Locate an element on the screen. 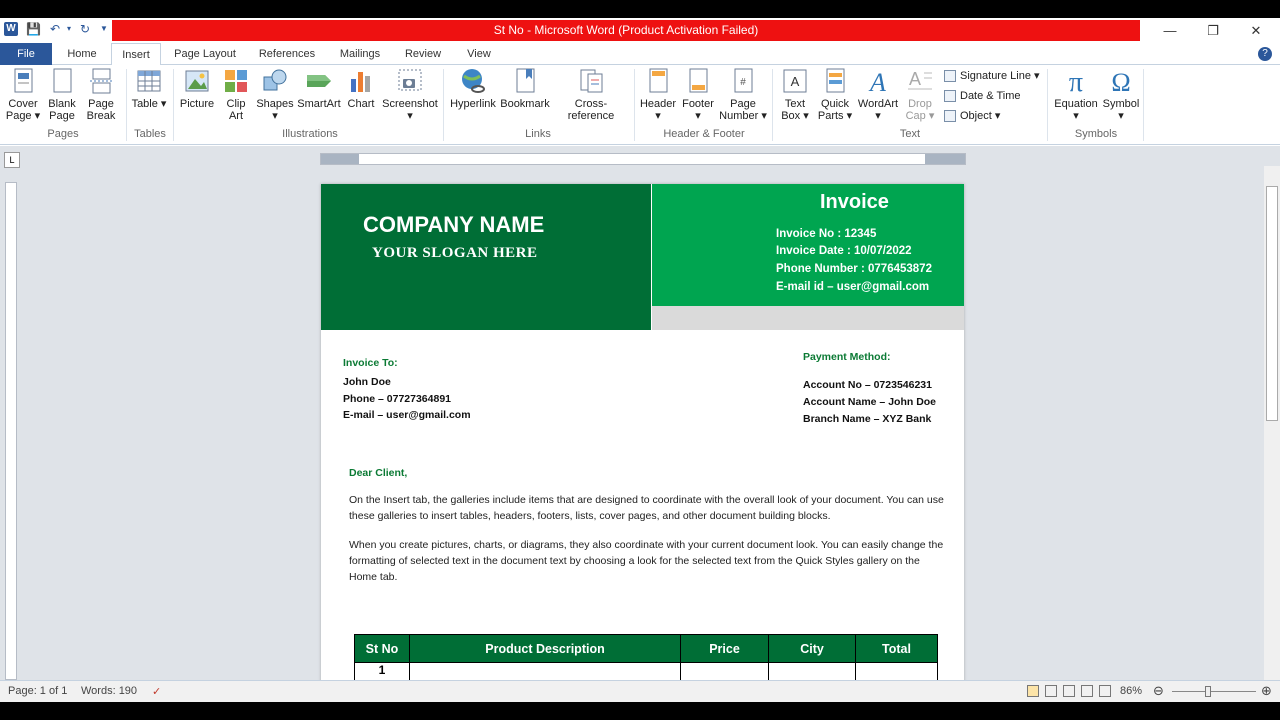 This screenshot has height=720, width=1280. tab-selector: L is located at coordinates (12, 160).